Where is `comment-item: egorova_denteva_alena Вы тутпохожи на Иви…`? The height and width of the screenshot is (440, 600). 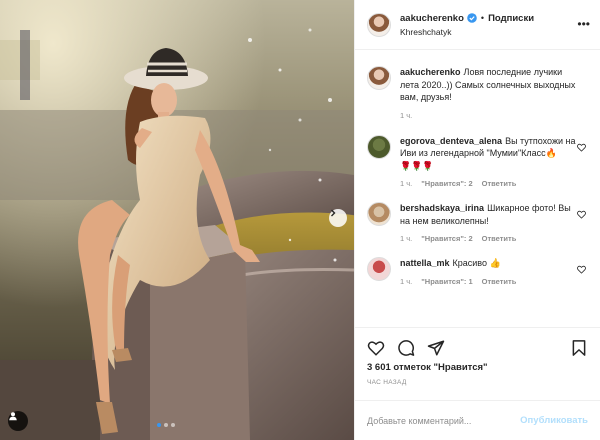 comment-item: egorova_denteva_alena Вы тутпохожи на Иви… is located at coordinates (477, 161).